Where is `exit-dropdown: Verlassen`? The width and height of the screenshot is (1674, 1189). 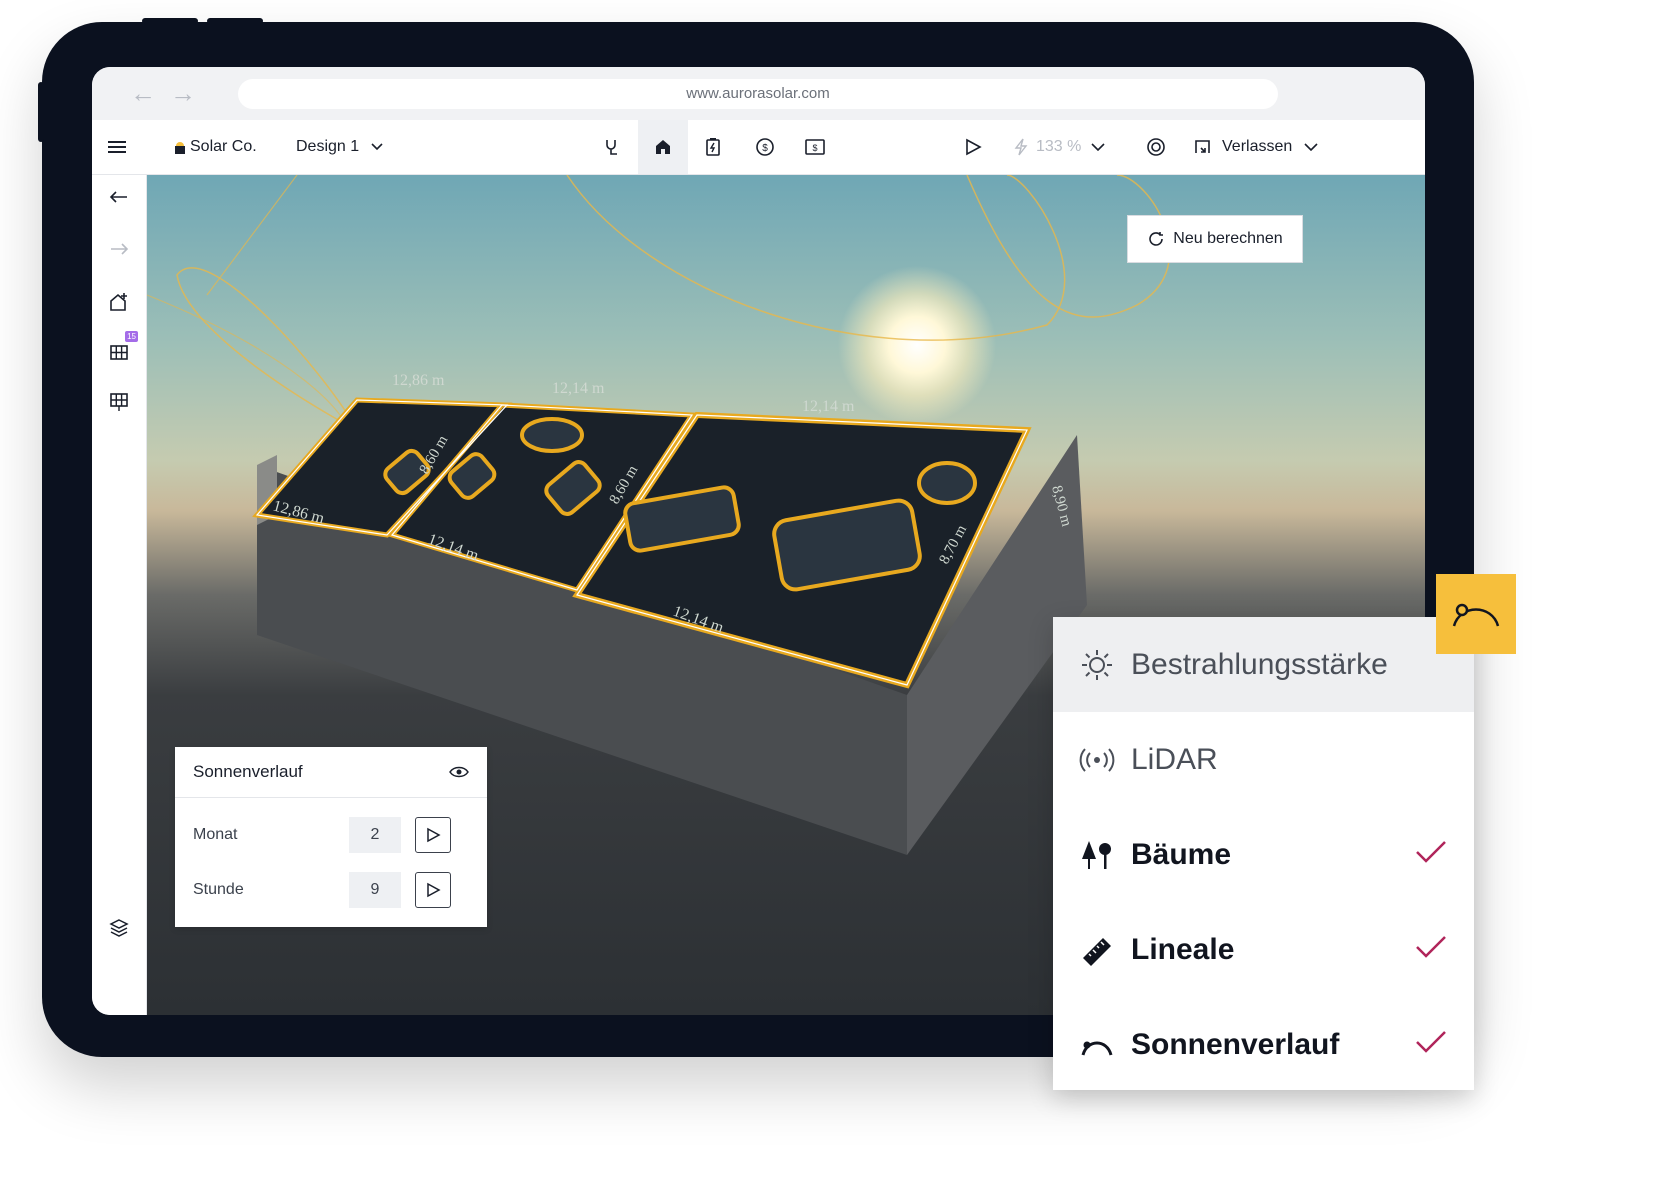
exit-dropdown: Verlassen is located at coordinates (1256, 147).